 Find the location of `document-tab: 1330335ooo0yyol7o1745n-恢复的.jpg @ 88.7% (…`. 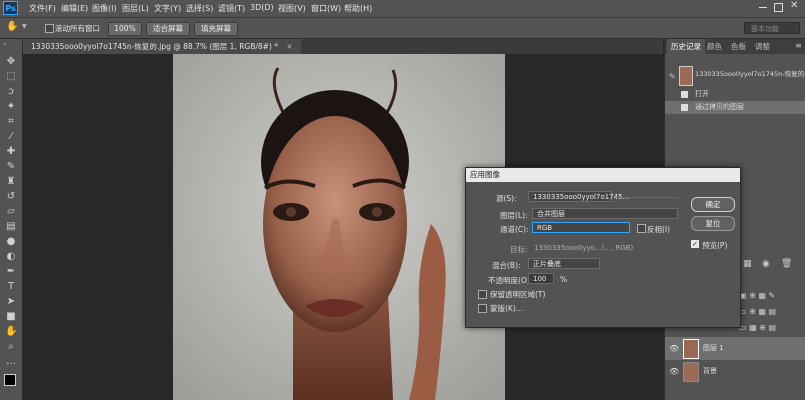

document-tab: 1330335ooo0yyol7o1745n-恢复的.jpg @ 88.7% (… is located at coordinates (162, 46).